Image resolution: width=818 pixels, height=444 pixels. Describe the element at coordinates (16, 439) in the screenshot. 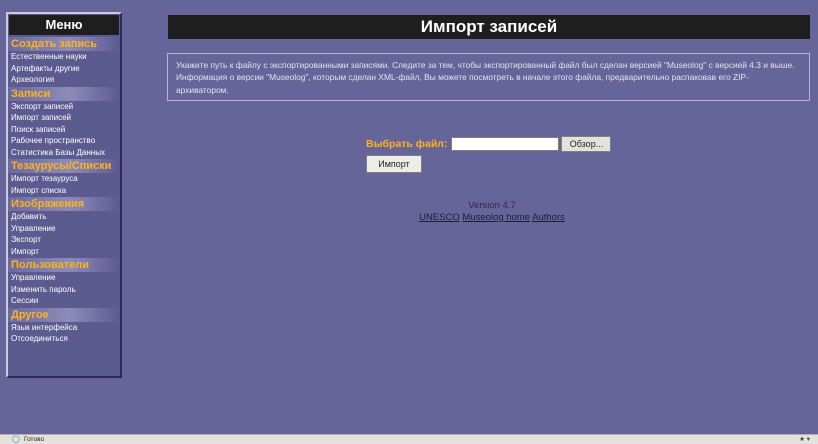

I see `page-icon: ◯` at that location.